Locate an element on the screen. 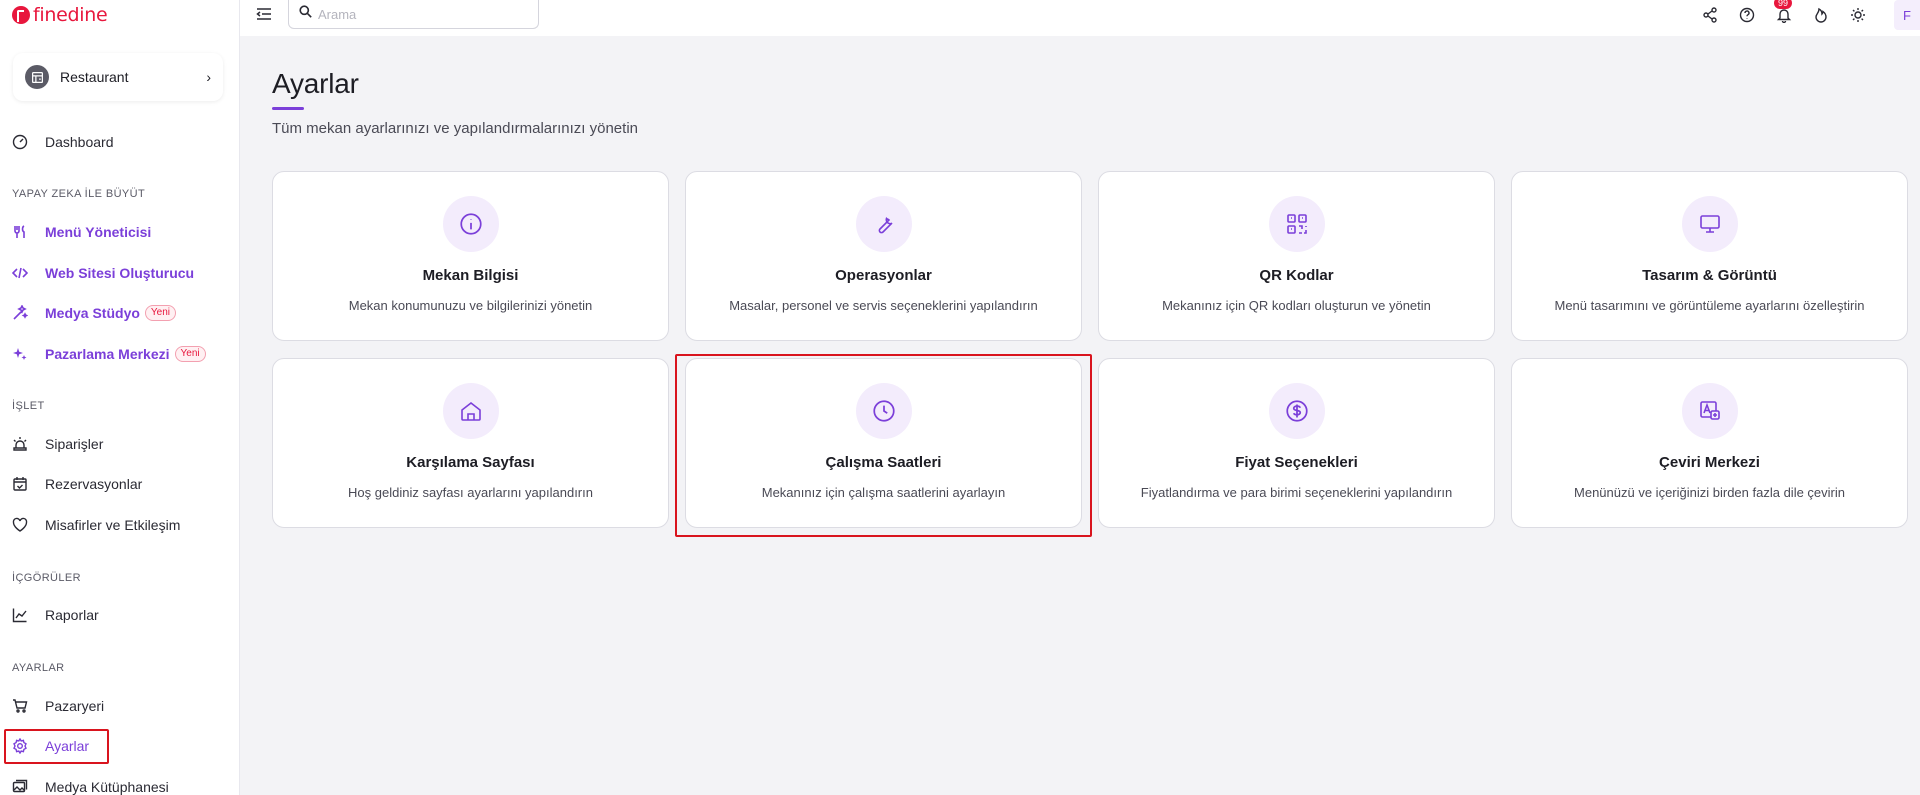 The height and width of the screenshot is (795, 1920). sidebar-item-menu-manager: Menü Yöneticisi is located at coordinates (81, 232).